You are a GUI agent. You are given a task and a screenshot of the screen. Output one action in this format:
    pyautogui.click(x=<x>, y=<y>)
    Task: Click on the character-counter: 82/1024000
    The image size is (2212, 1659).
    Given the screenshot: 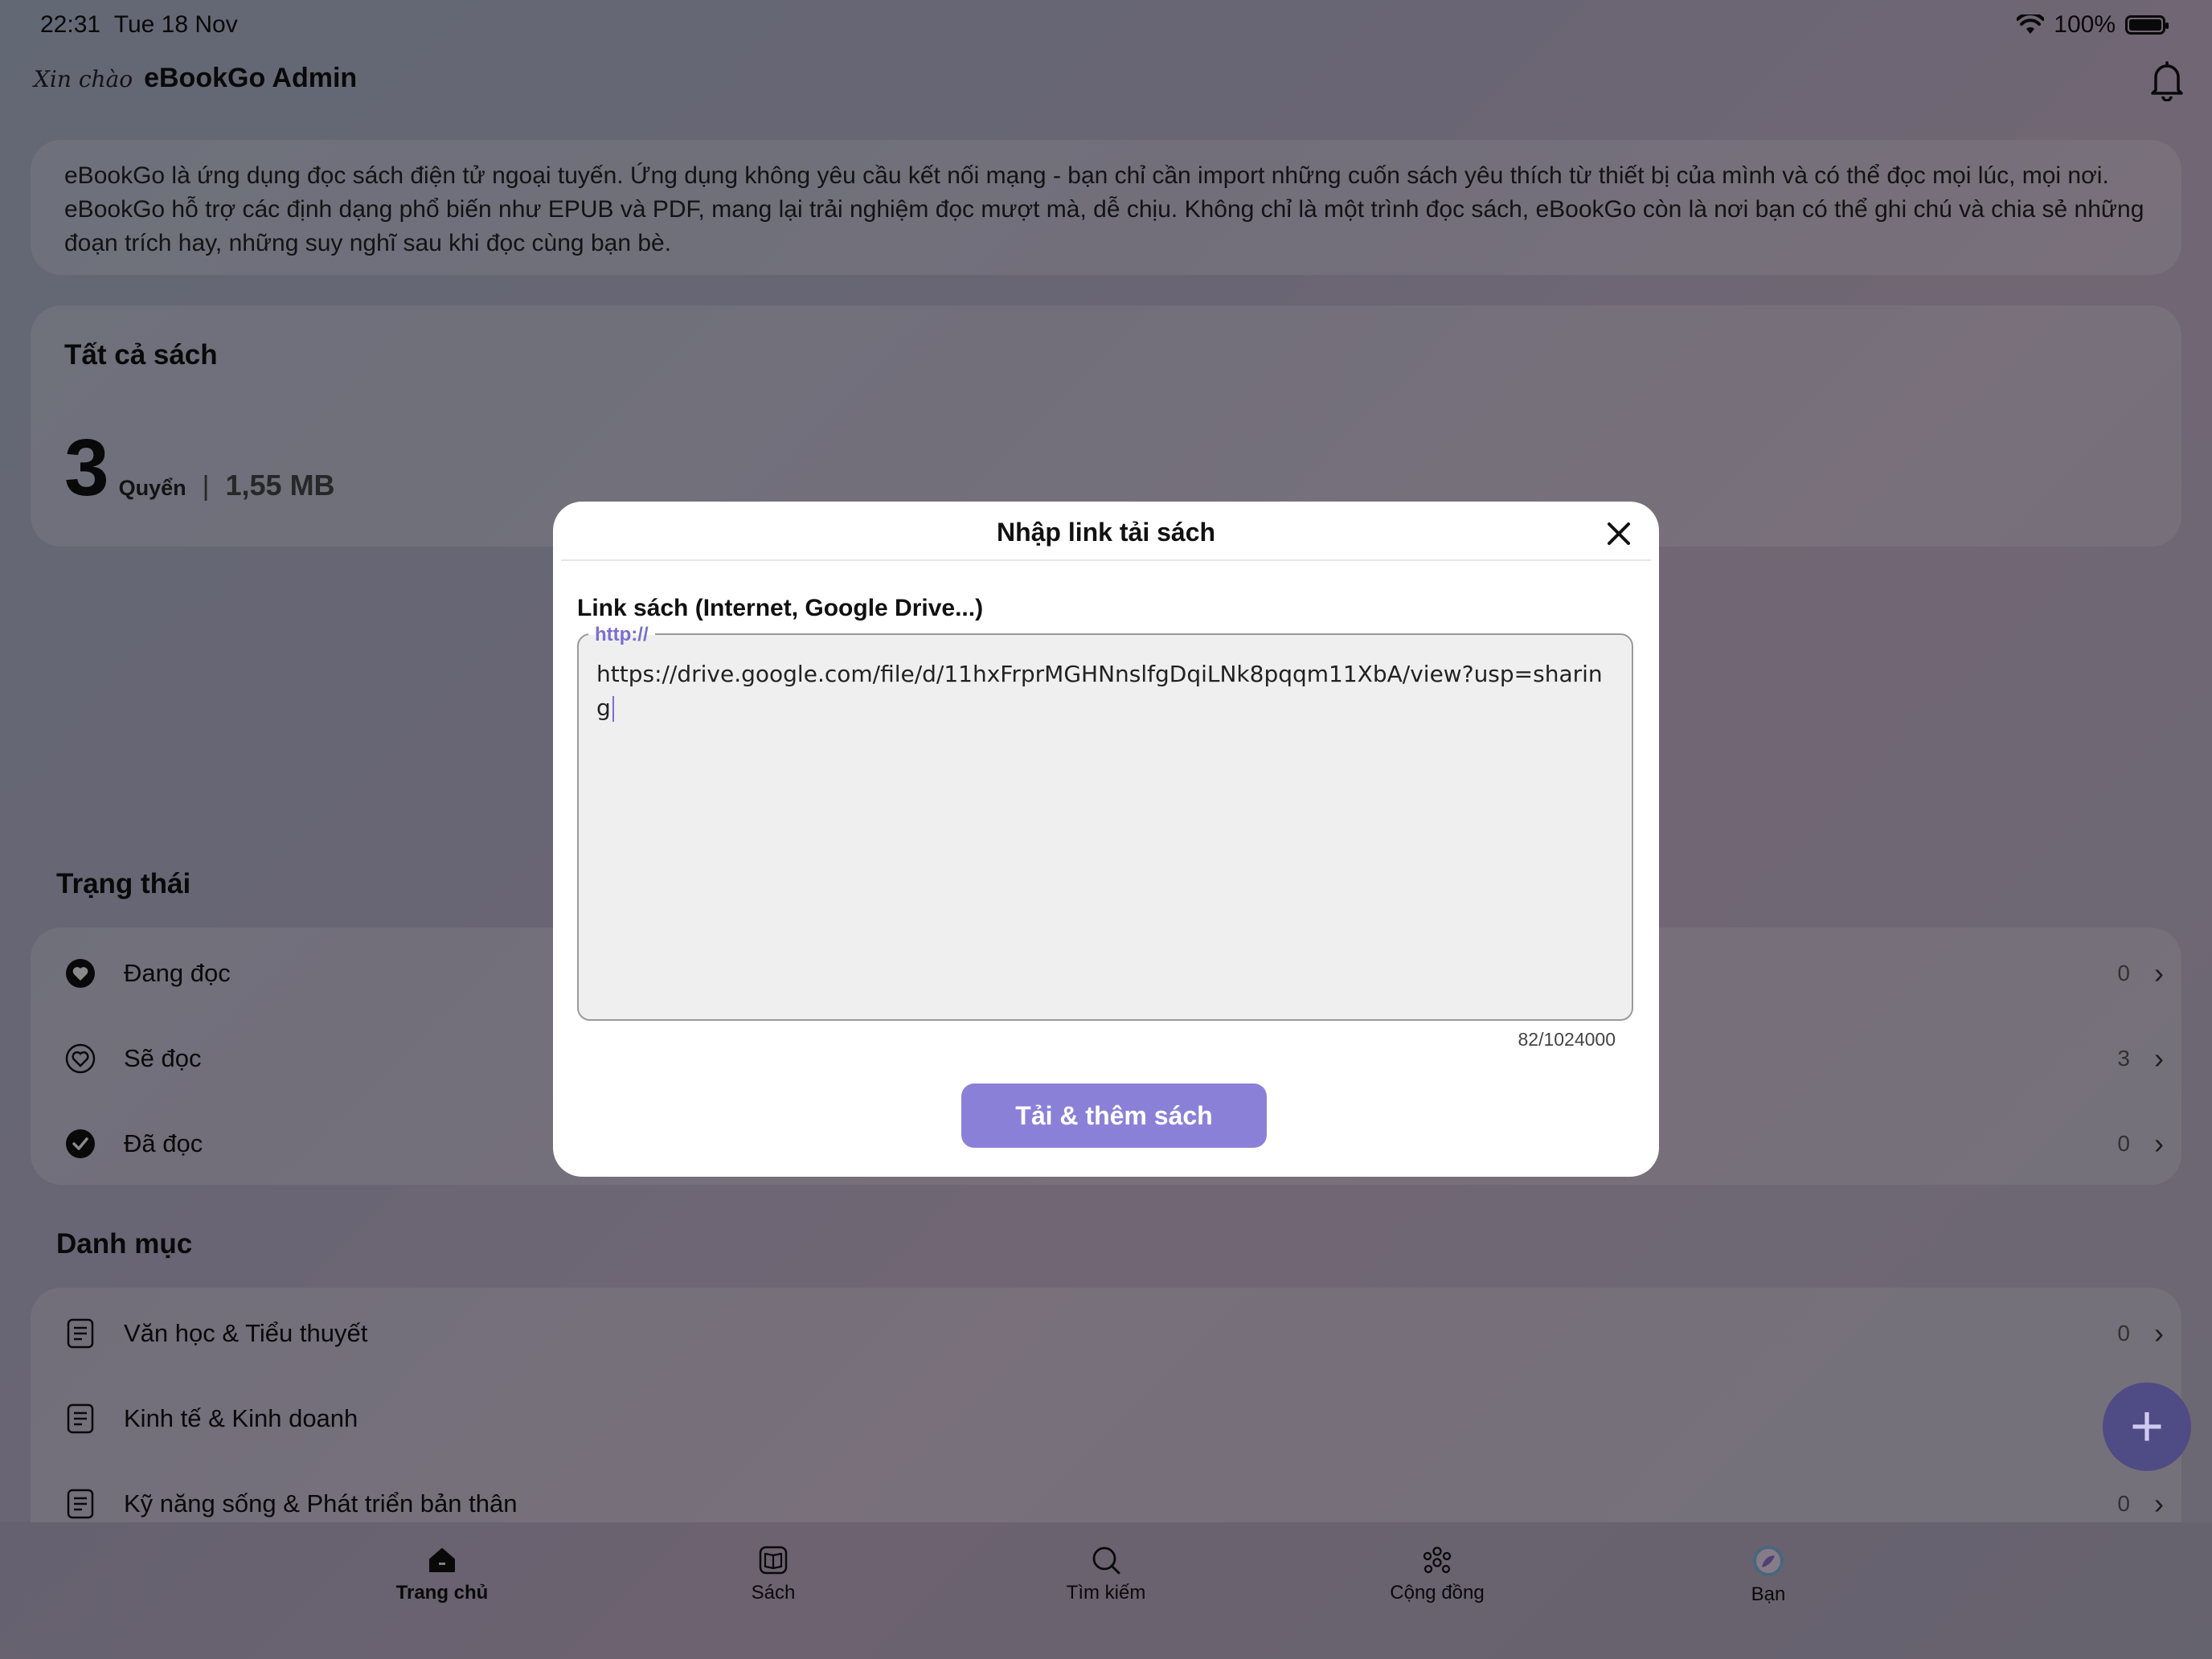 What is the action you would take?
    pyautogui.click(x=1567, y=1039)
    